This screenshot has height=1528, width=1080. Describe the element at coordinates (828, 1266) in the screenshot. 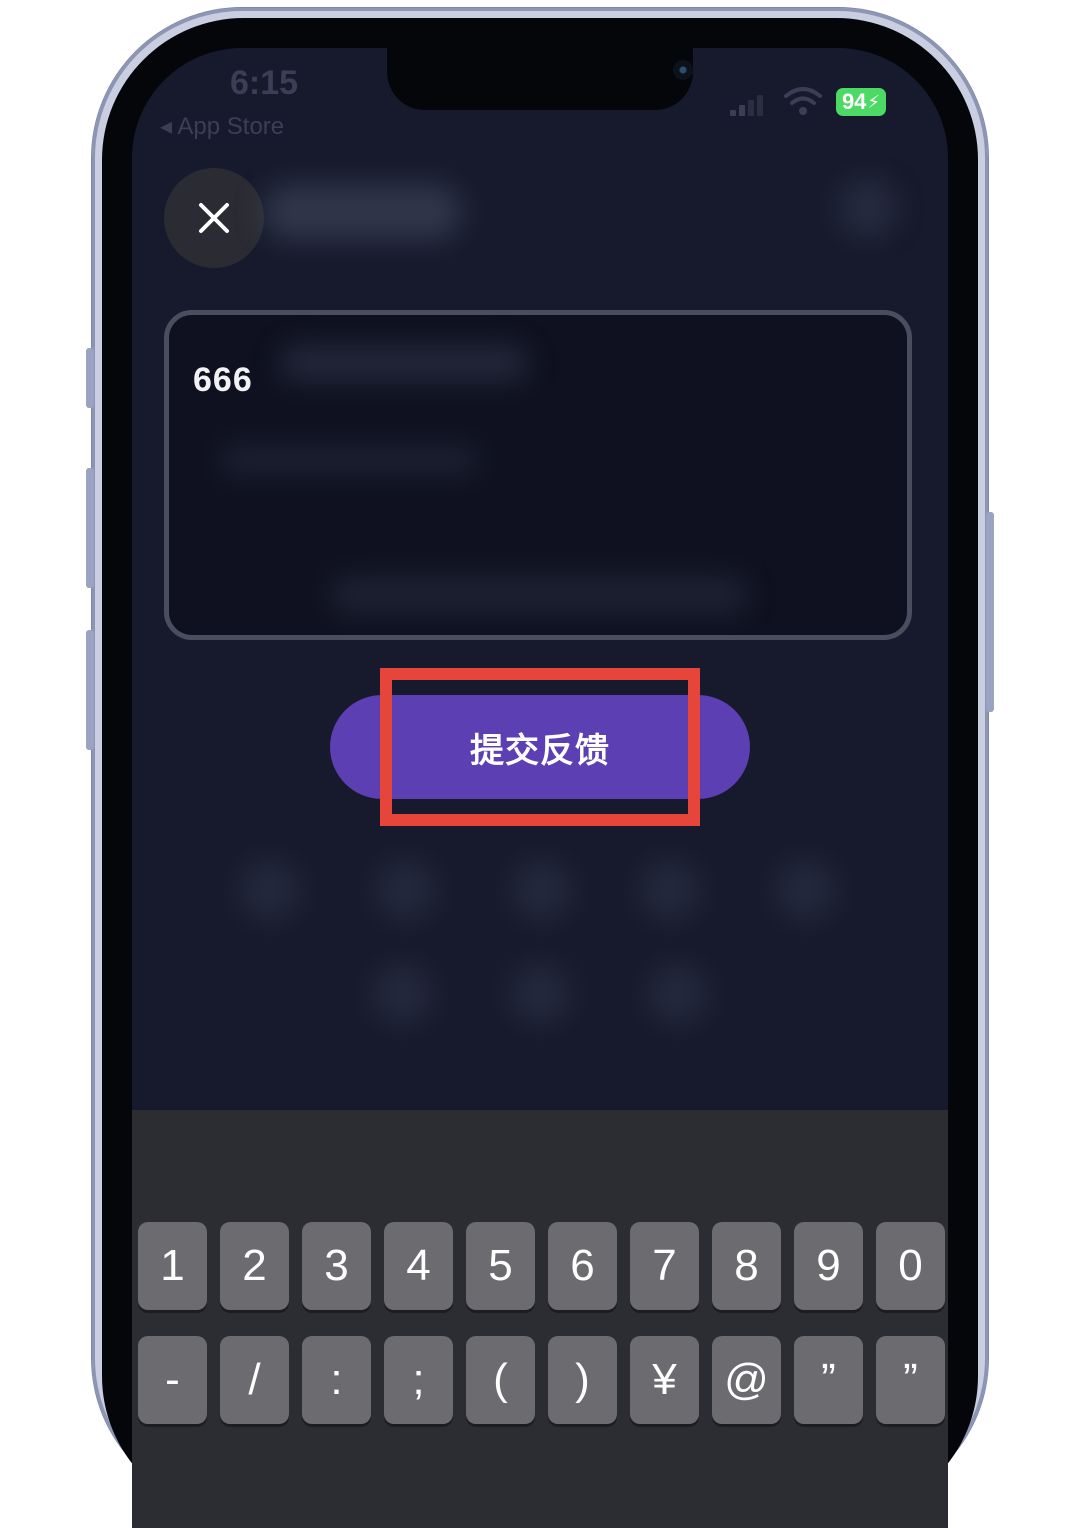

I see `key-9: 9` at that location.